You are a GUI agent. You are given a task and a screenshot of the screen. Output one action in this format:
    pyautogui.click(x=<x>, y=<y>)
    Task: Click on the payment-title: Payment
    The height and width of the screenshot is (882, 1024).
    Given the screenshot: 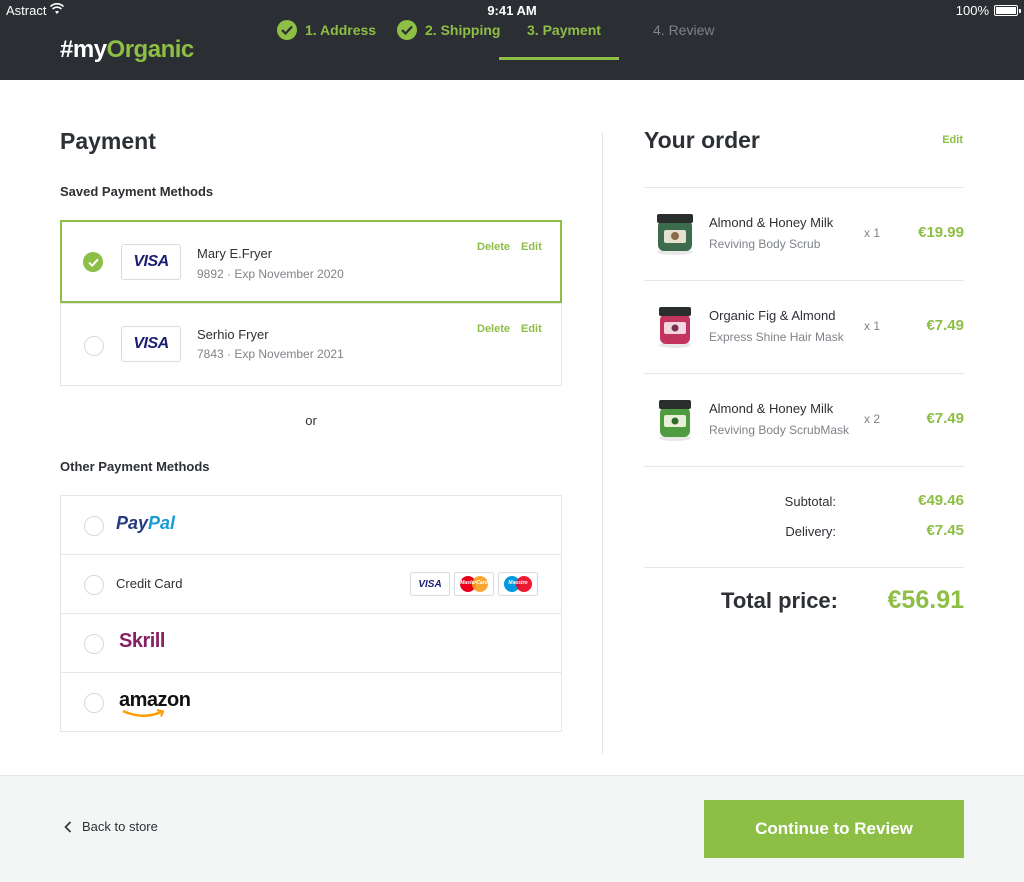 What is the action you would take?
    pyautogui.click(x=108, y=141)
    